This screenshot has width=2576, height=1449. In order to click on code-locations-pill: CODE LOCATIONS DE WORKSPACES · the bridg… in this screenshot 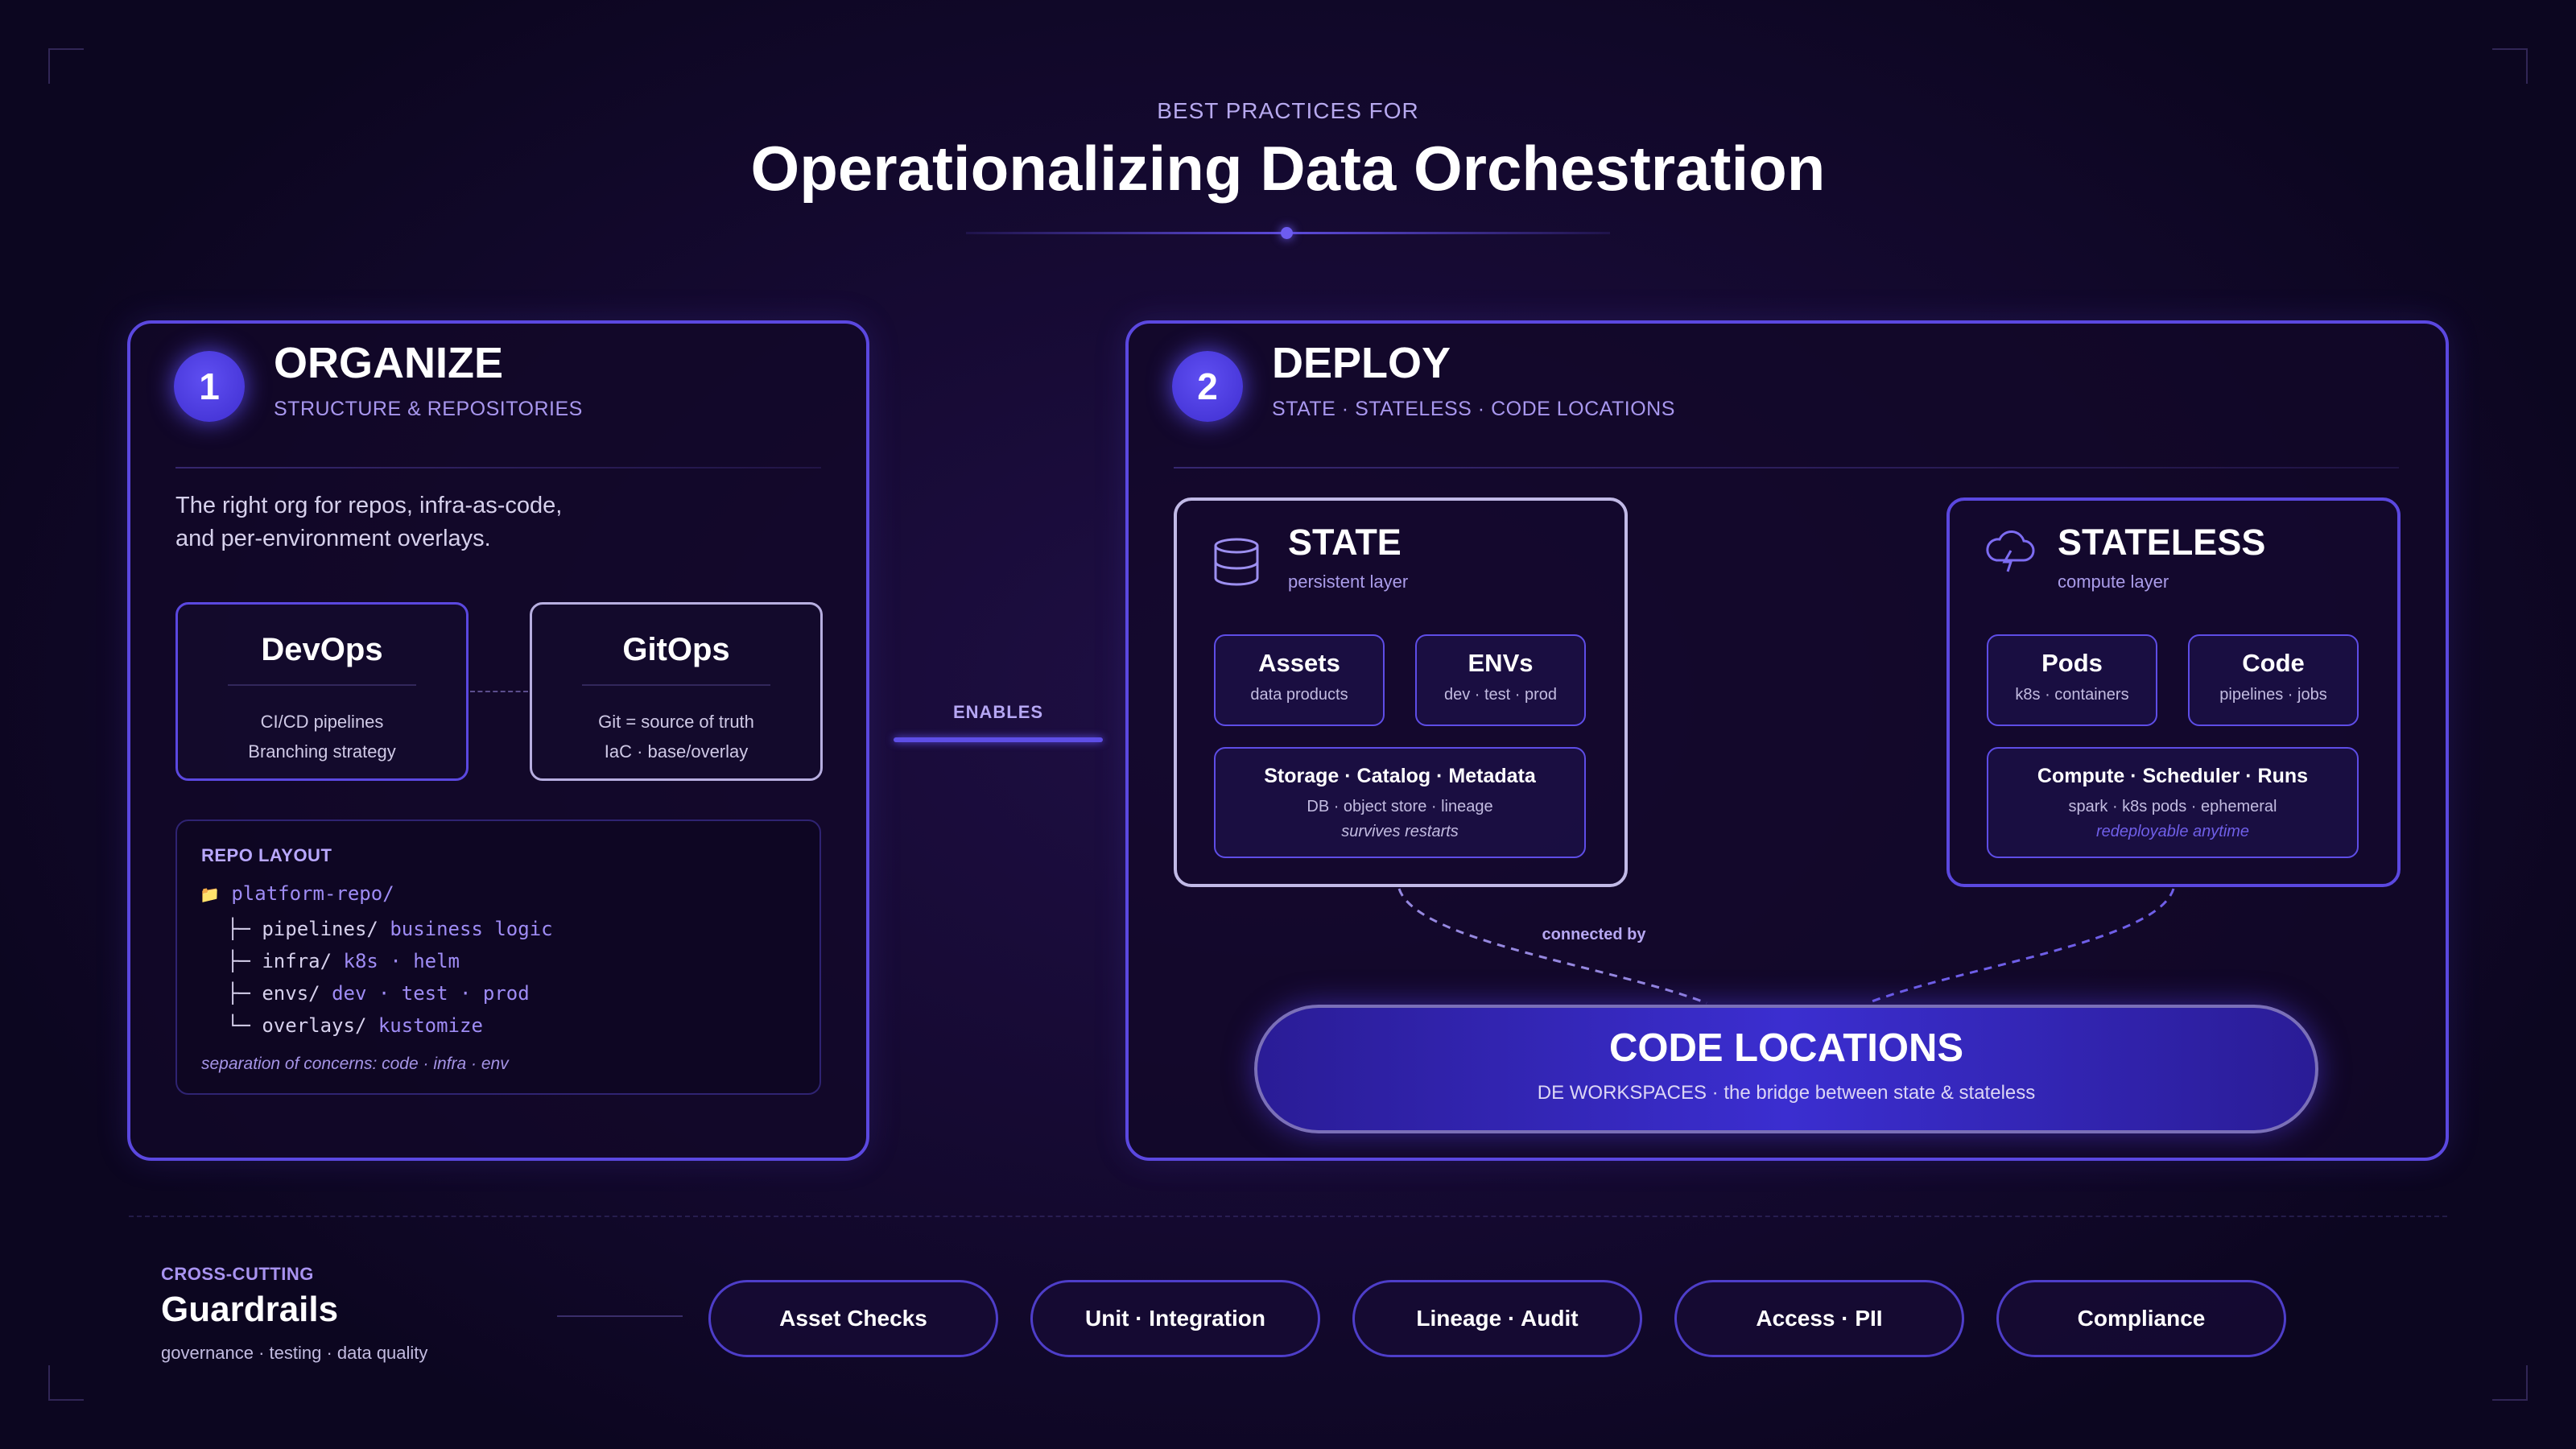, I will do `click(1786, 1069)`.